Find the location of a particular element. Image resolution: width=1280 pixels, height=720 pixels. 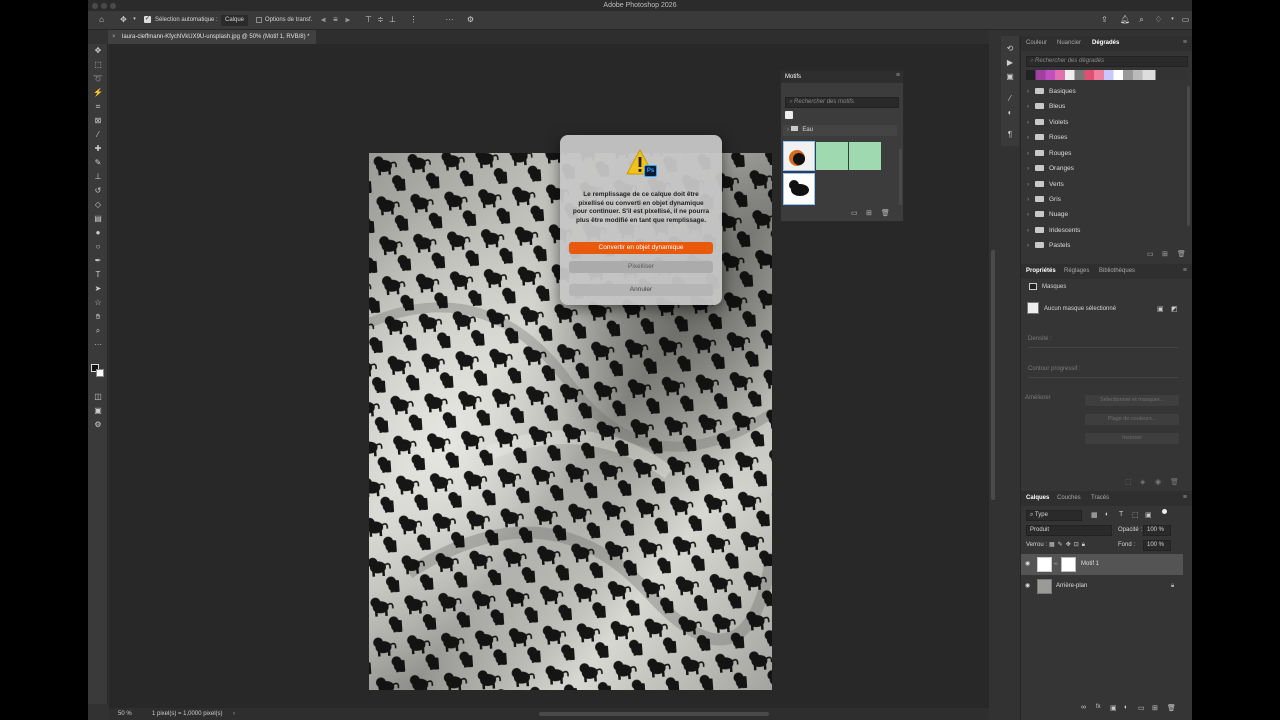

new-group-icon: ▭ is located at coordinates (1141, 708).